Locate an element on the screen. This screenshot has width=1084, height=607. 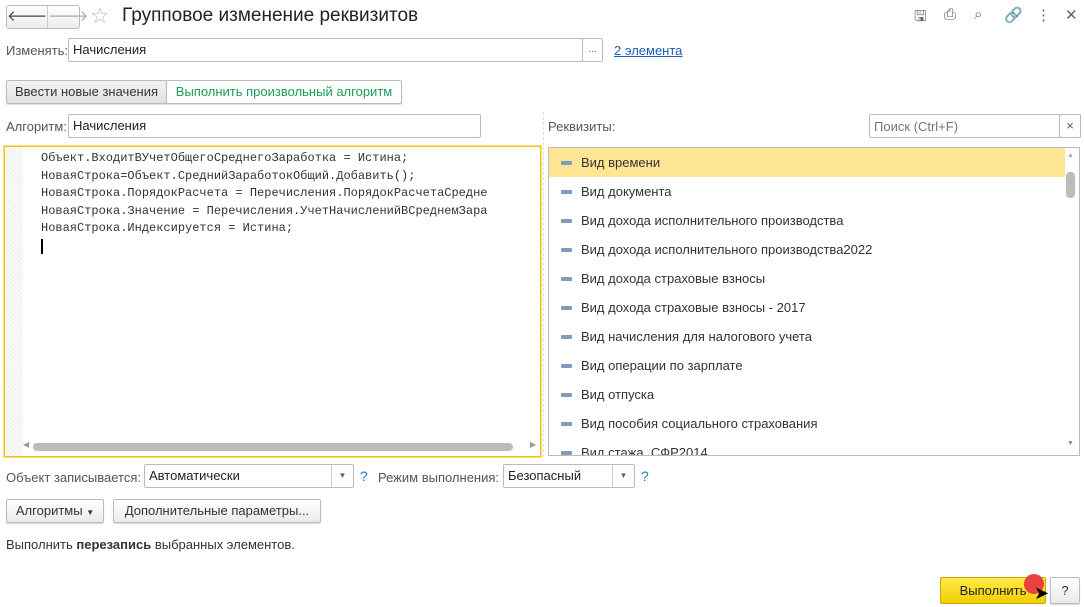
page-title: Групповое изменение реквизитов is located at coordinates (270, 15).